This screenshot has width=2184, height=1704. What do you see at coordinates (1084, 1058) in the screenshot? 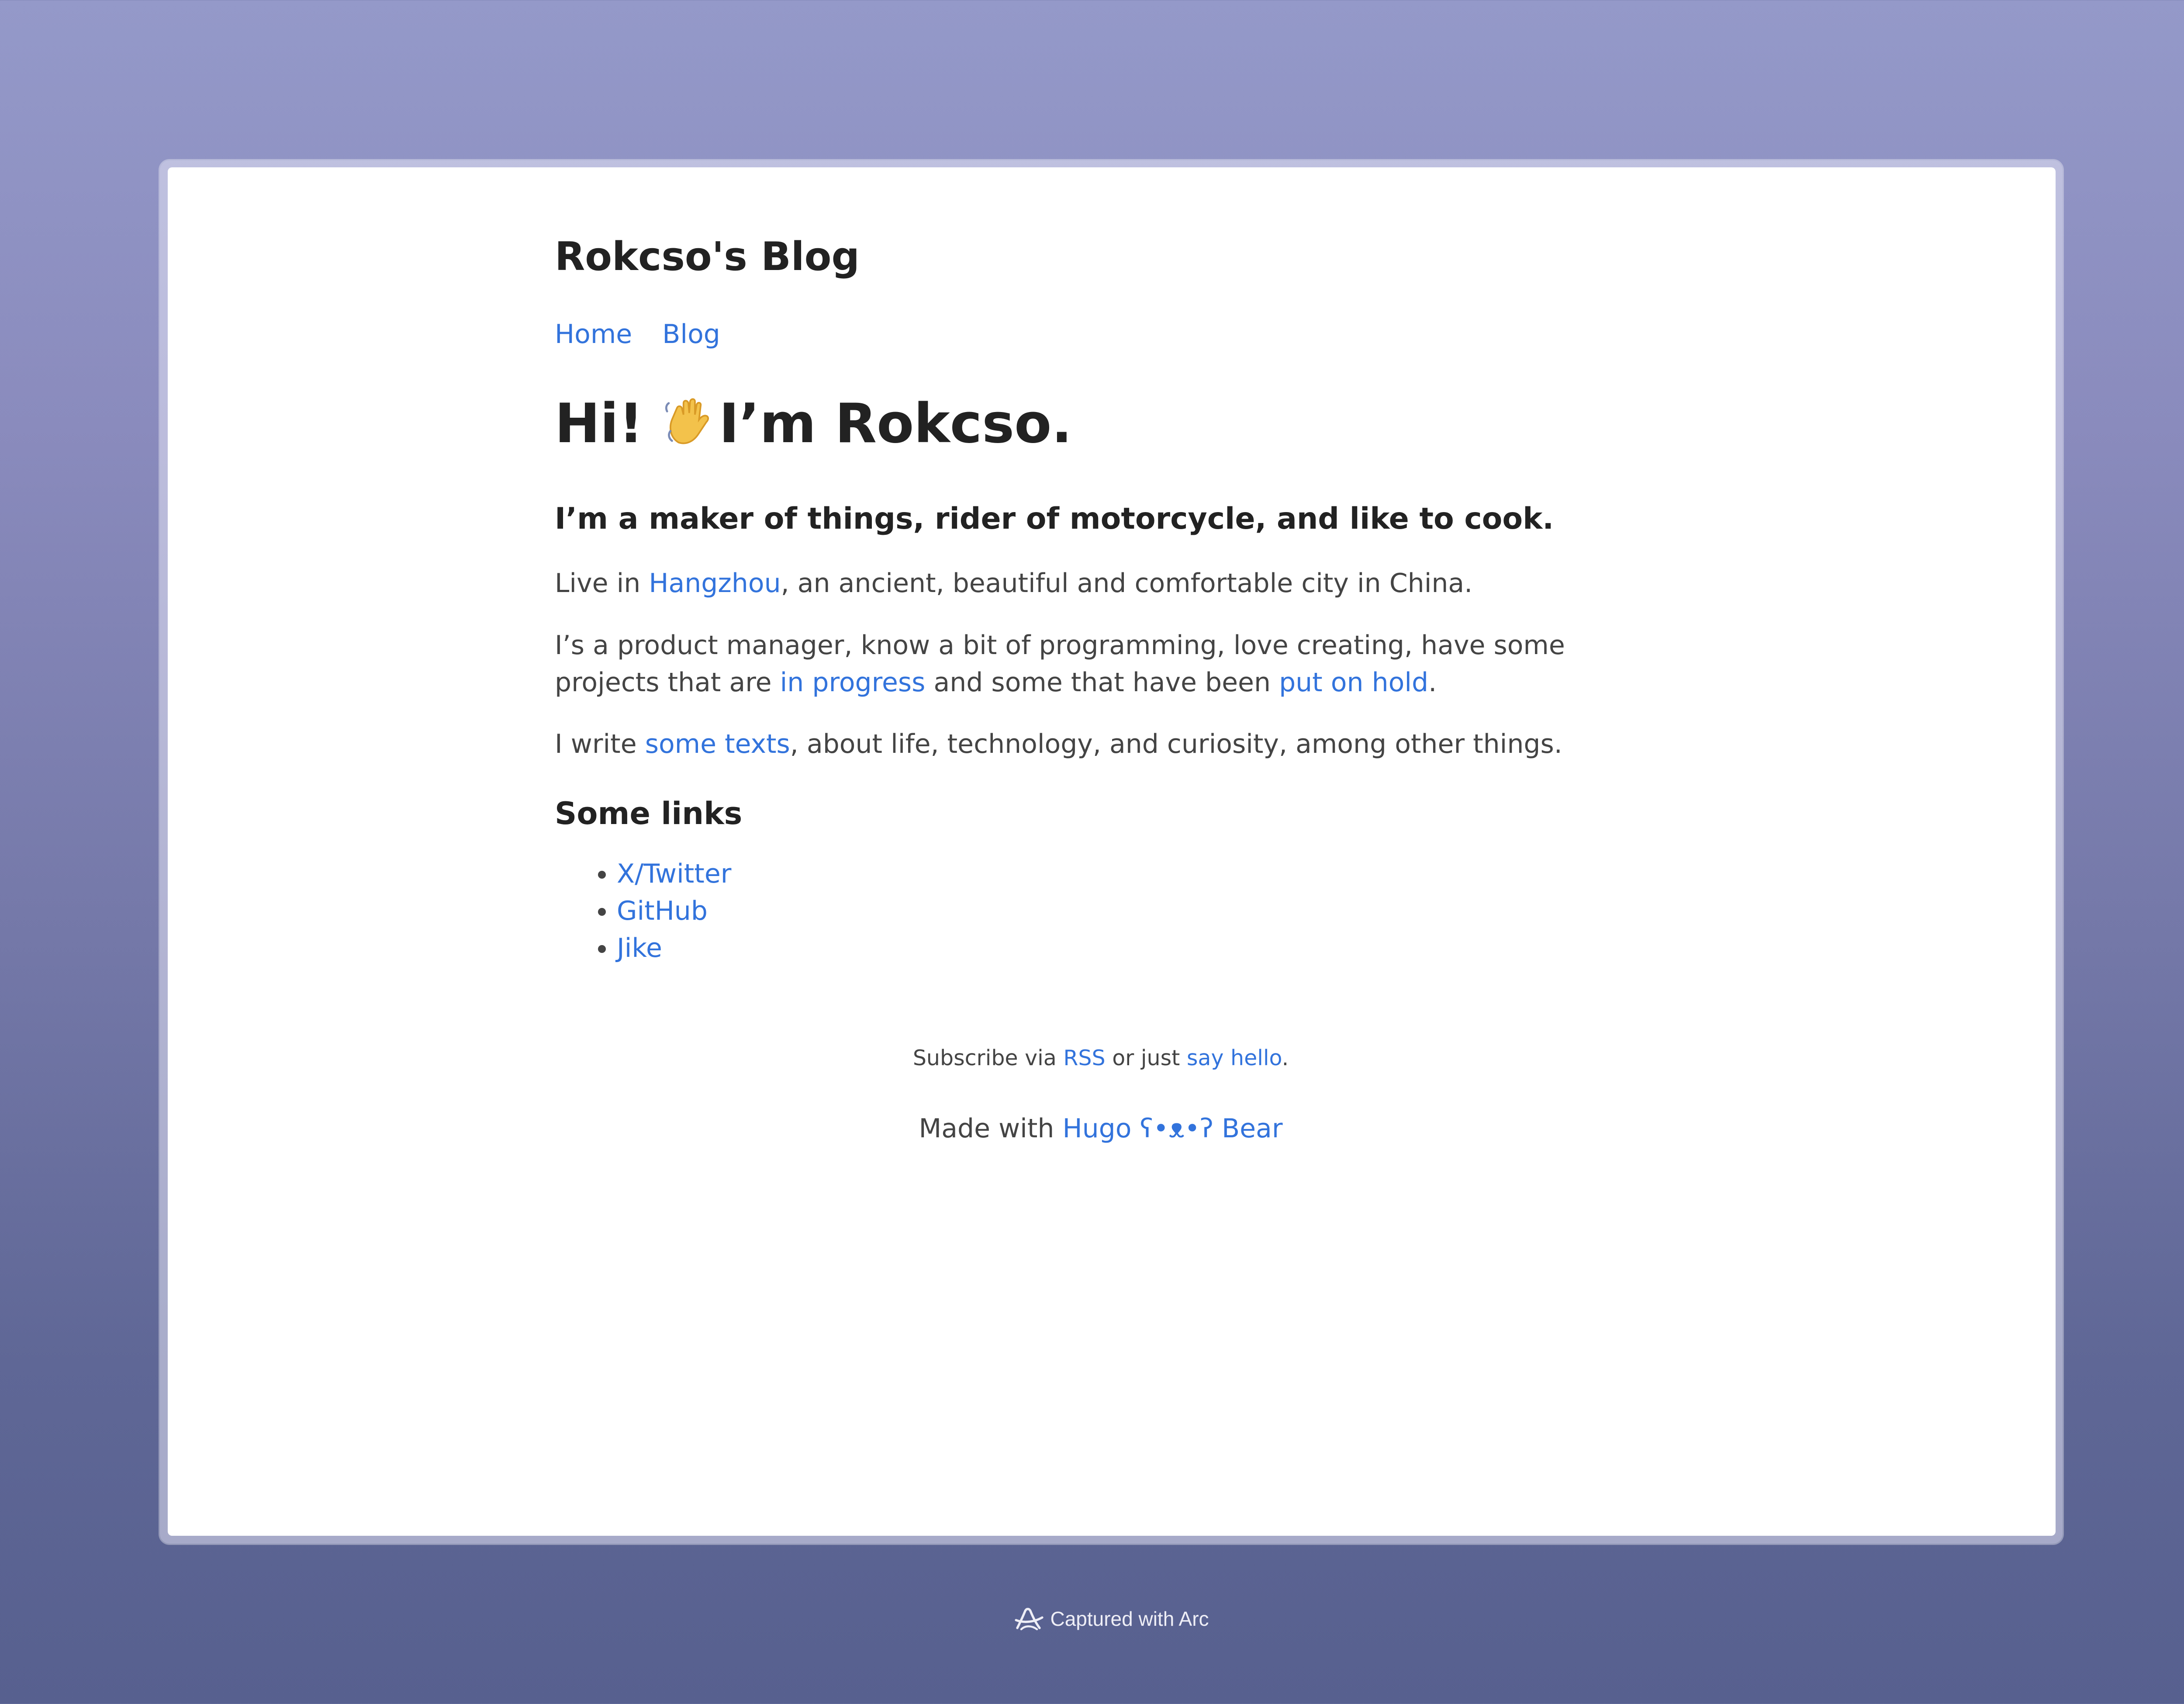
I see `rss-link: RSS` at bounding box center [1084, 1058].